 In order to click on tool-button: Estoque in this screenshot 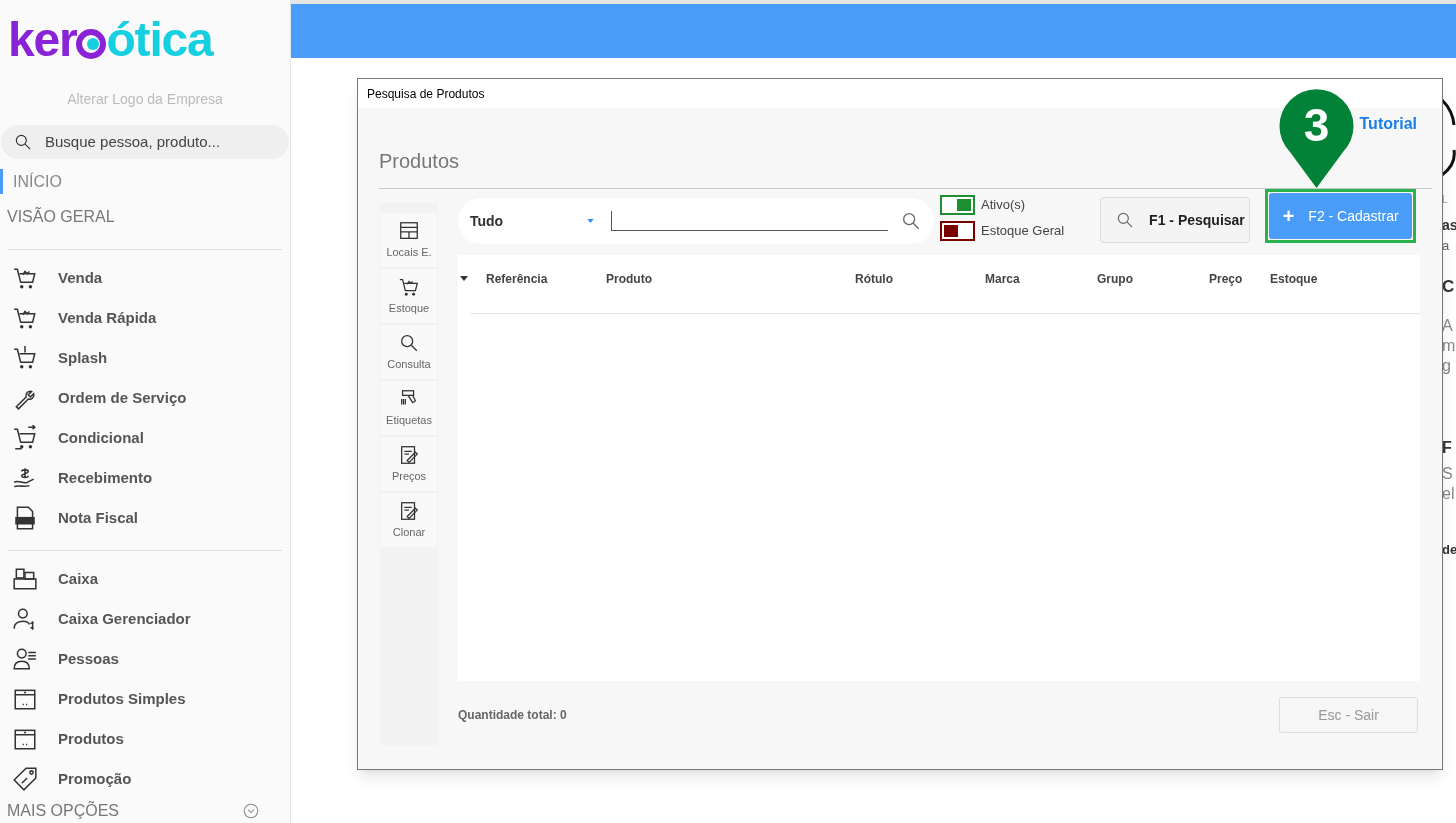, I will do `click(409, 296)`.